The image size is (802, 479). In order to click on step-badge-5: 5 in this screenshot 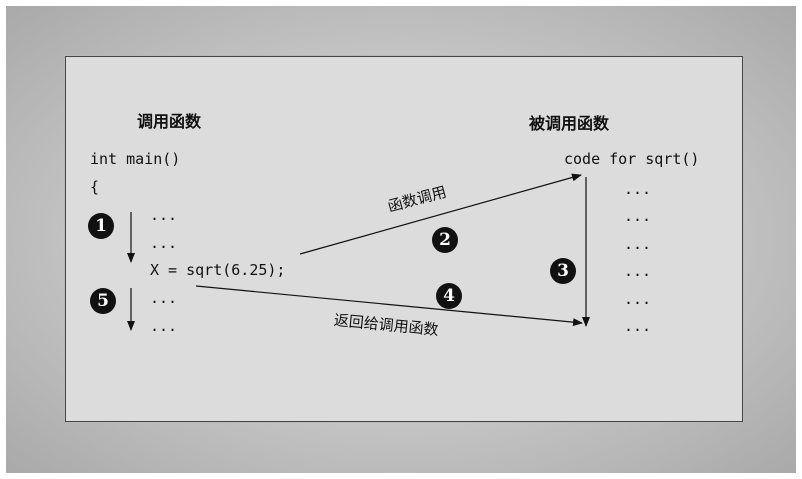, I will do `click(103, 301)`.